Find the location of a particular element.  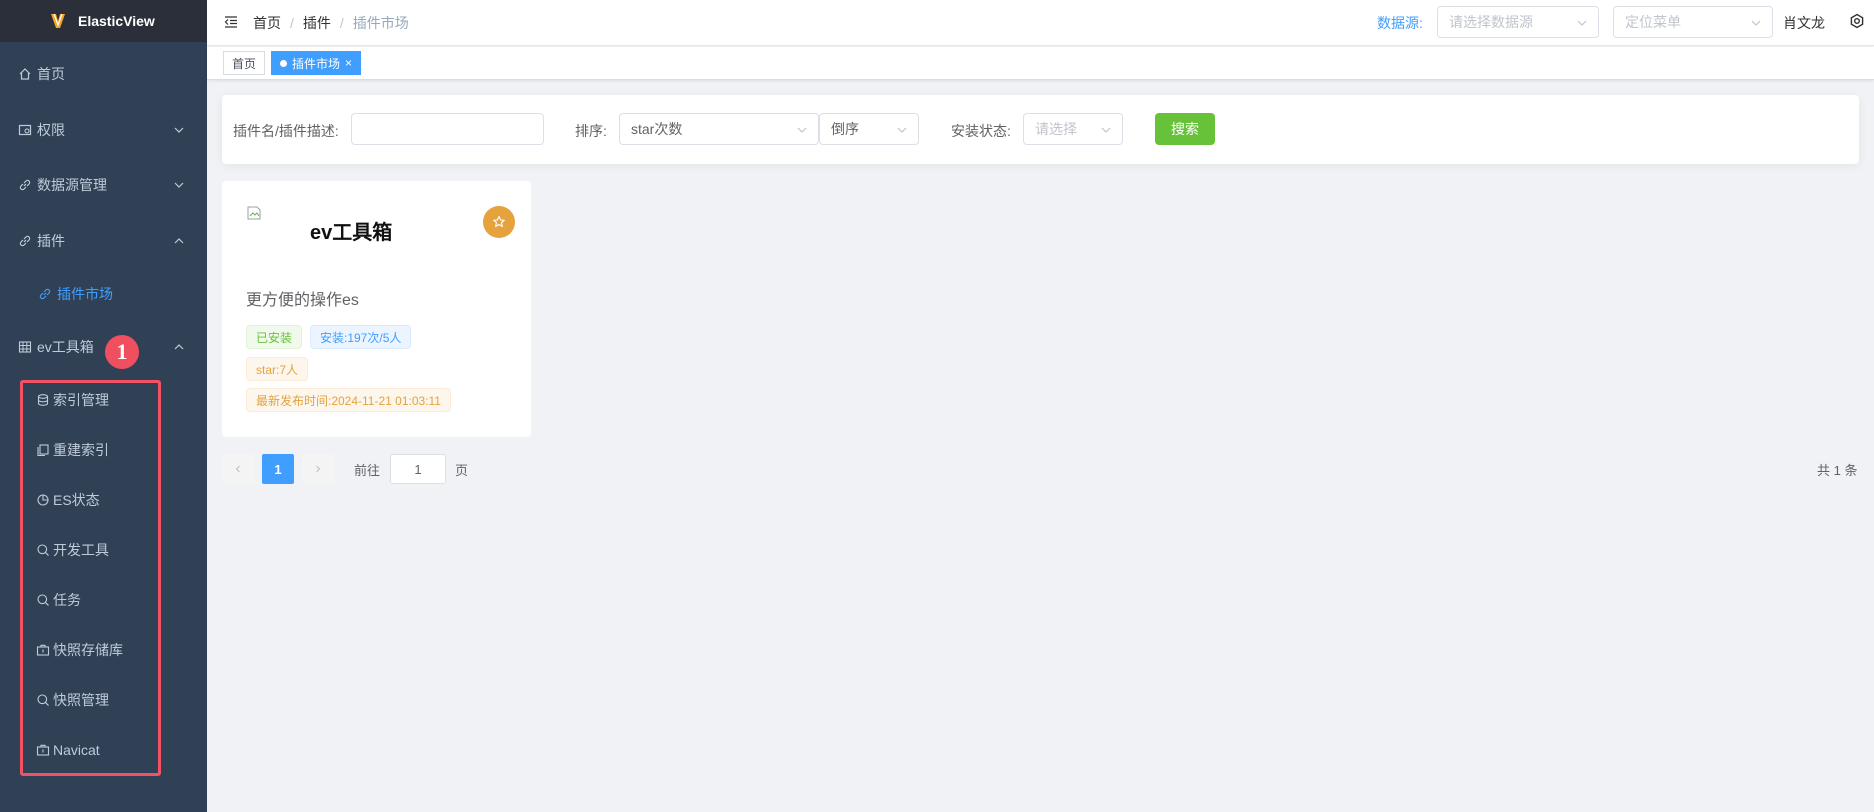

next-page-button is located at coordinates (318, 469).